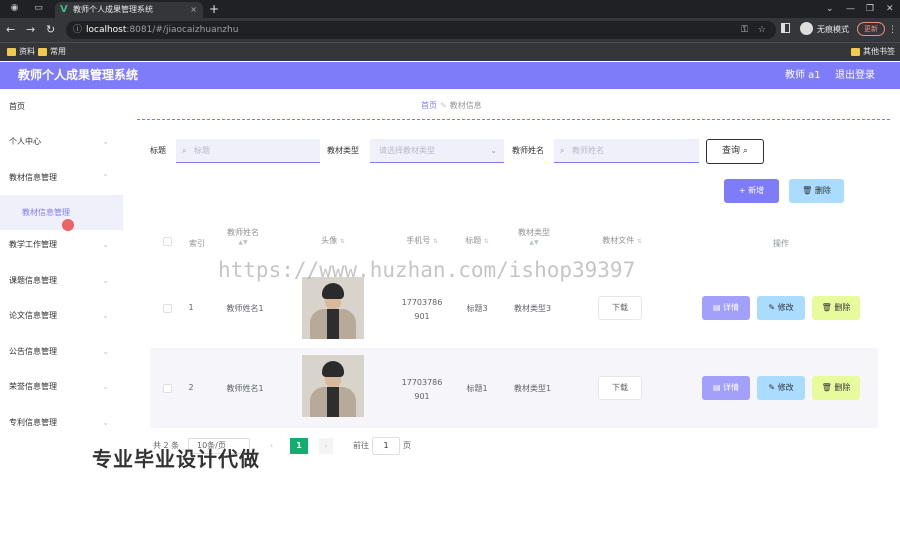 The width and height of the screenshot is (900, 540). Describe the element at coordinates (534, 237) in the screenshot. I see `column-header-type: 教材类型 ▲▼` at that location.